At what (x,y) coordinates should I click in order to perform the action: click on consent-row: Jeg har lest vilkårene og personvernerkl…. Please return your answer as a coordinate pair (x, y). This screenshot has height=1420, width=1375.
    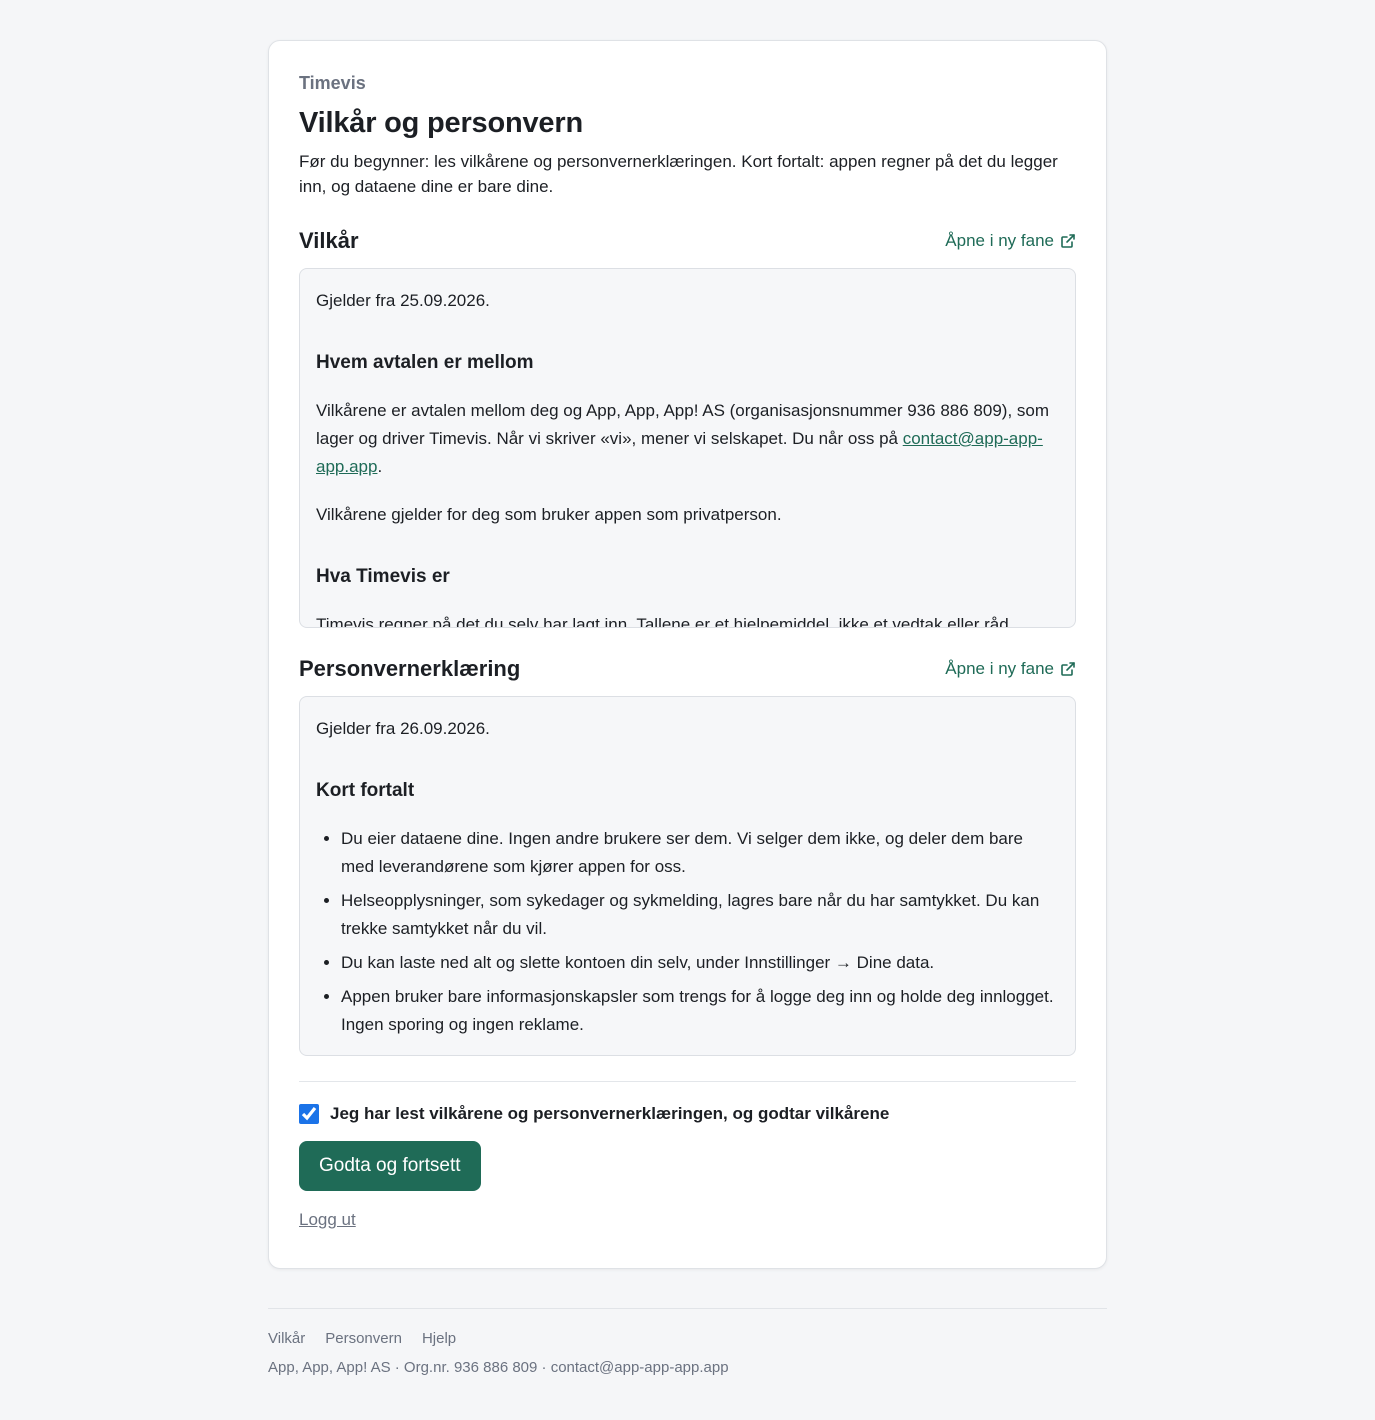
    Looking at the image, I should click on (687, 1114).